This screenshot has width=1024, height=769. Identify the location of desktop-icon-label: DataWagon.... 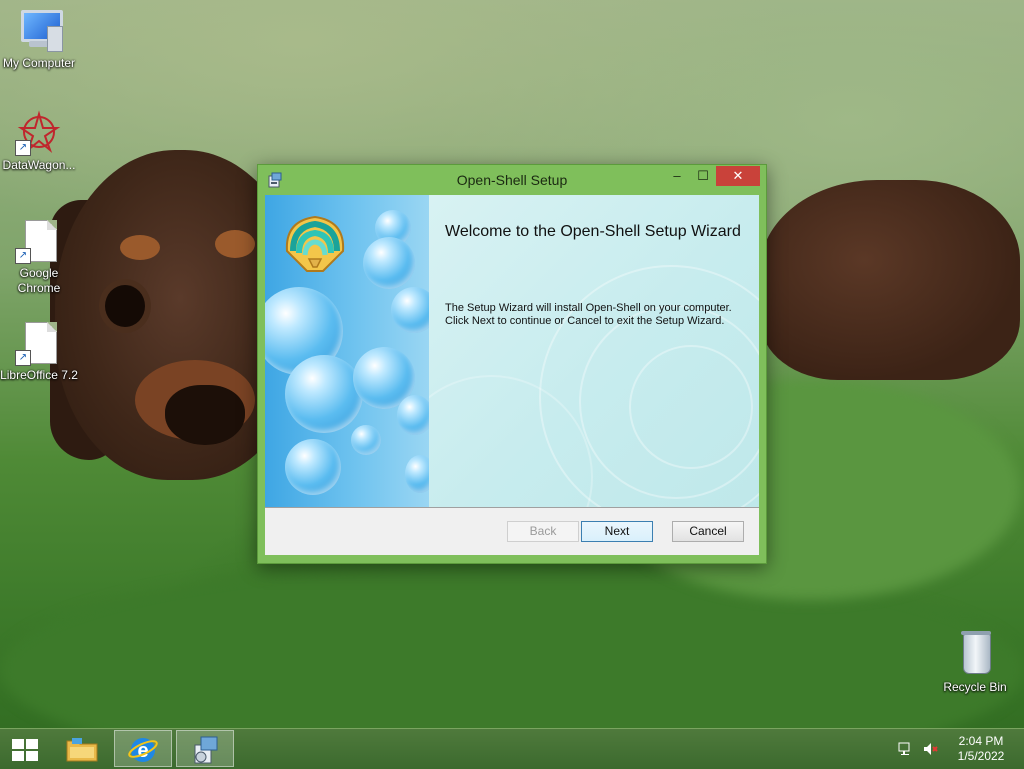
(39, 165).